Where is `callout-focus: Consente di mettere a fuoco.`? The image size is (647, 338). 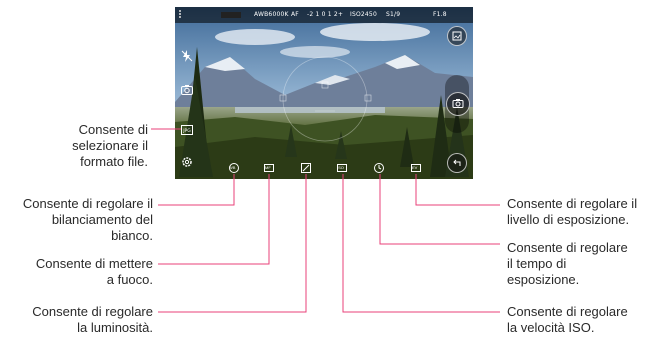
callout-focus: Consente di mettere a fuoco. is located at coordinates (94, 272).